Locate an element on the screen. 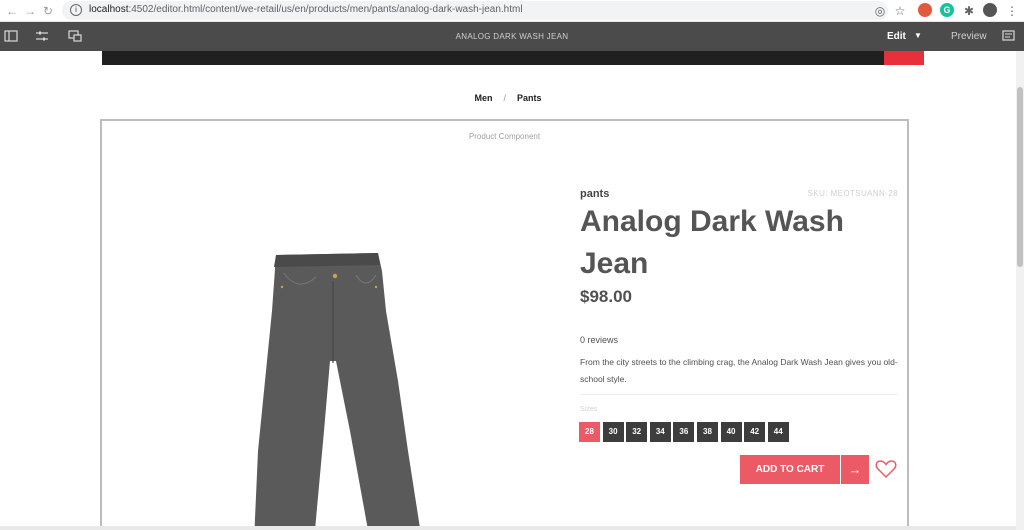 The image size is (1024, 530). star-icon: ☆ is located at coordinates (900, 11).